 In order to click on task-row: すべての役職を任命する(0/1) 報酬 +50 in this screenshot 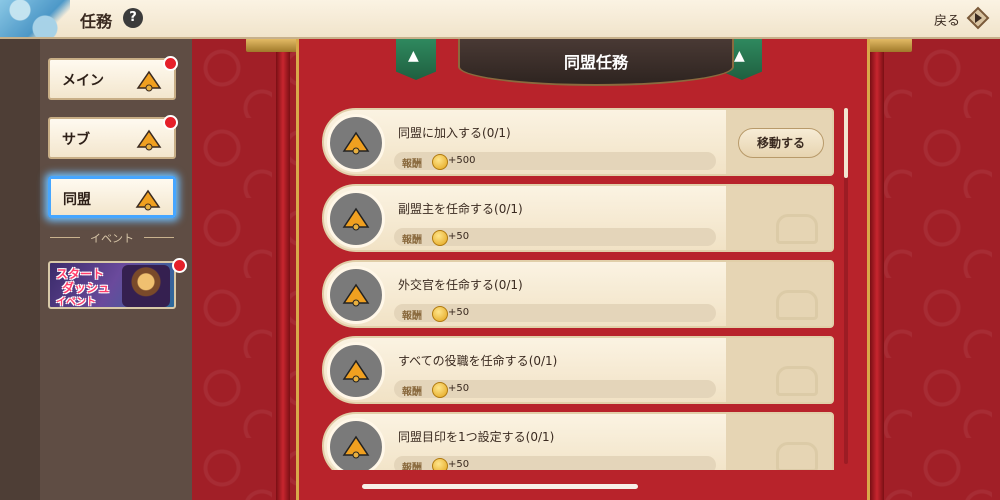, I will do `click(578, 370)`.